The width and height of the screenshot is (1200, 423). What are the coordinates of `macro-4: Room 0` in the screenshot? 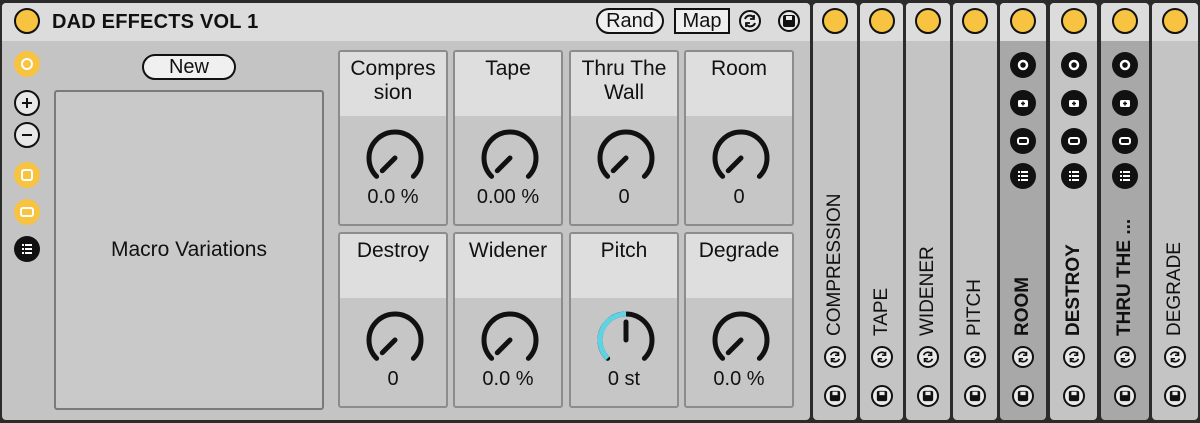 It's located at (739, 138).